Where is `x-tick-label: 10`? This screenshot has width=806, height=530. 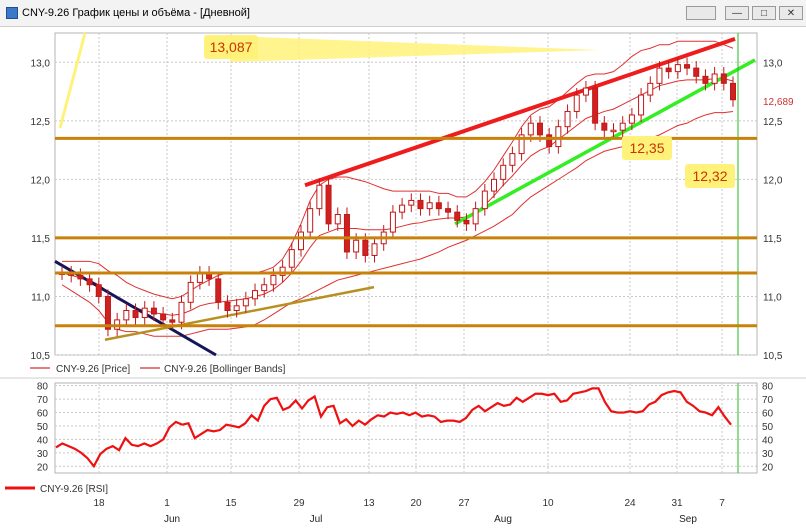
x-tick-label: 10 is located at coordinates (548, 503).